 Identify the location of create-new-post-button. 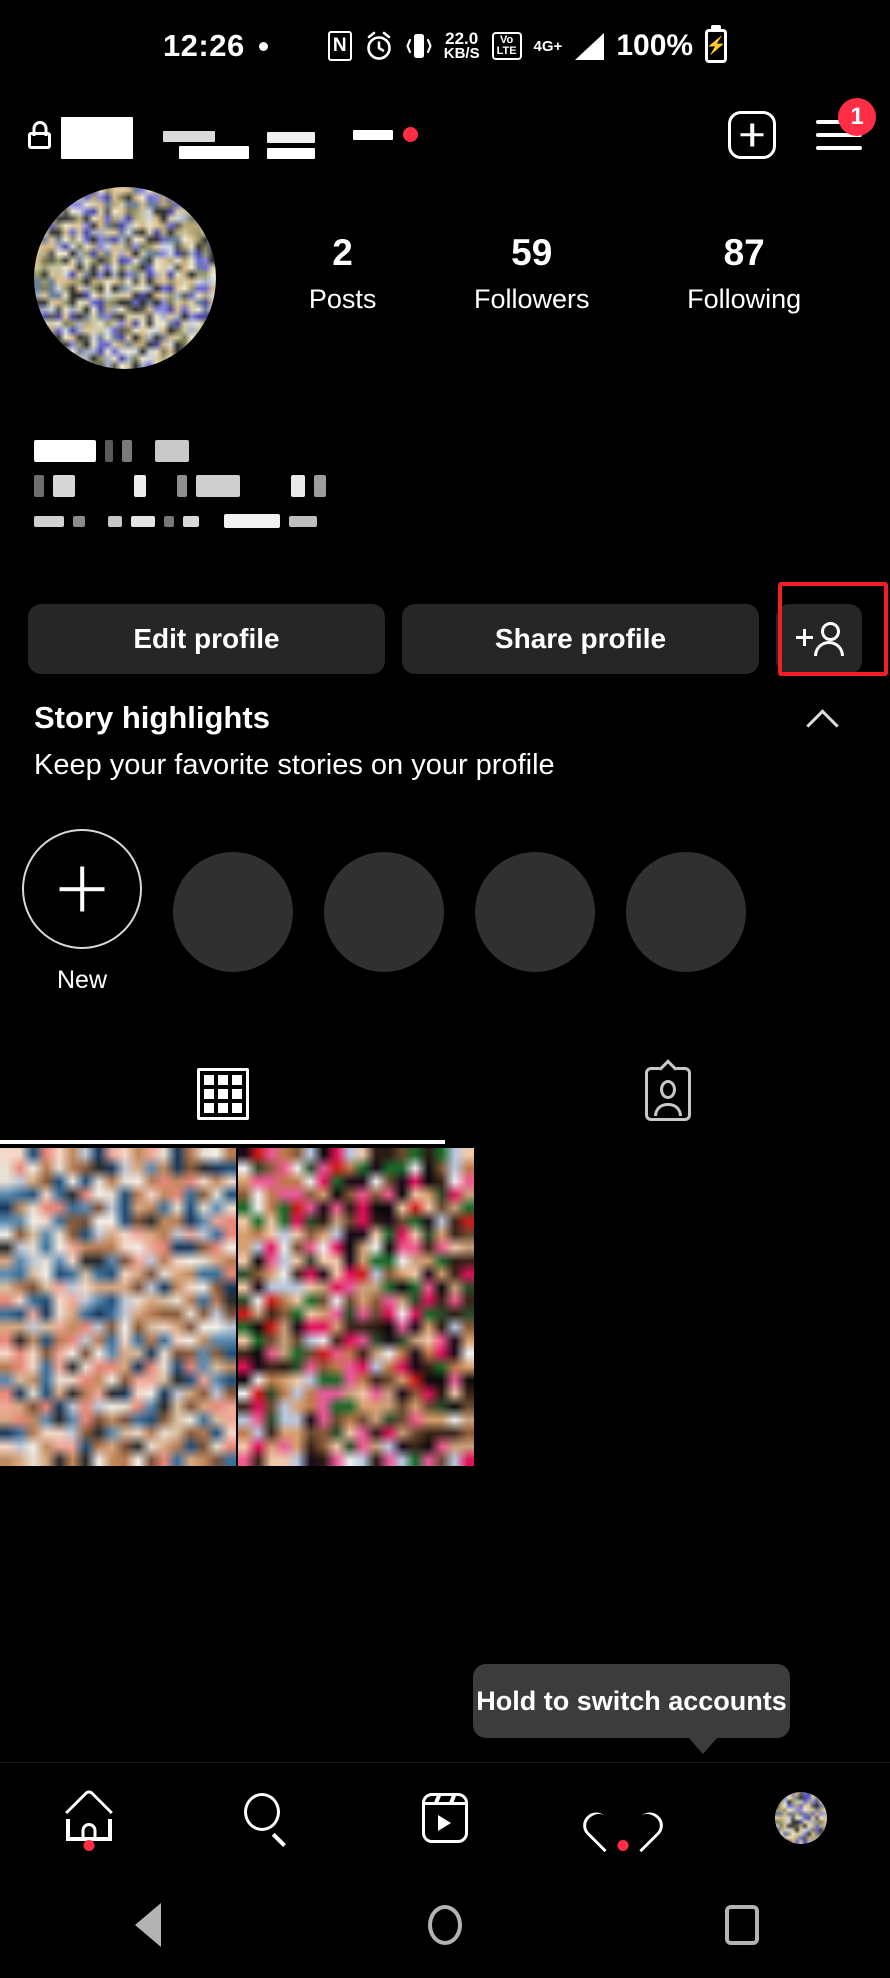
(752, 134).